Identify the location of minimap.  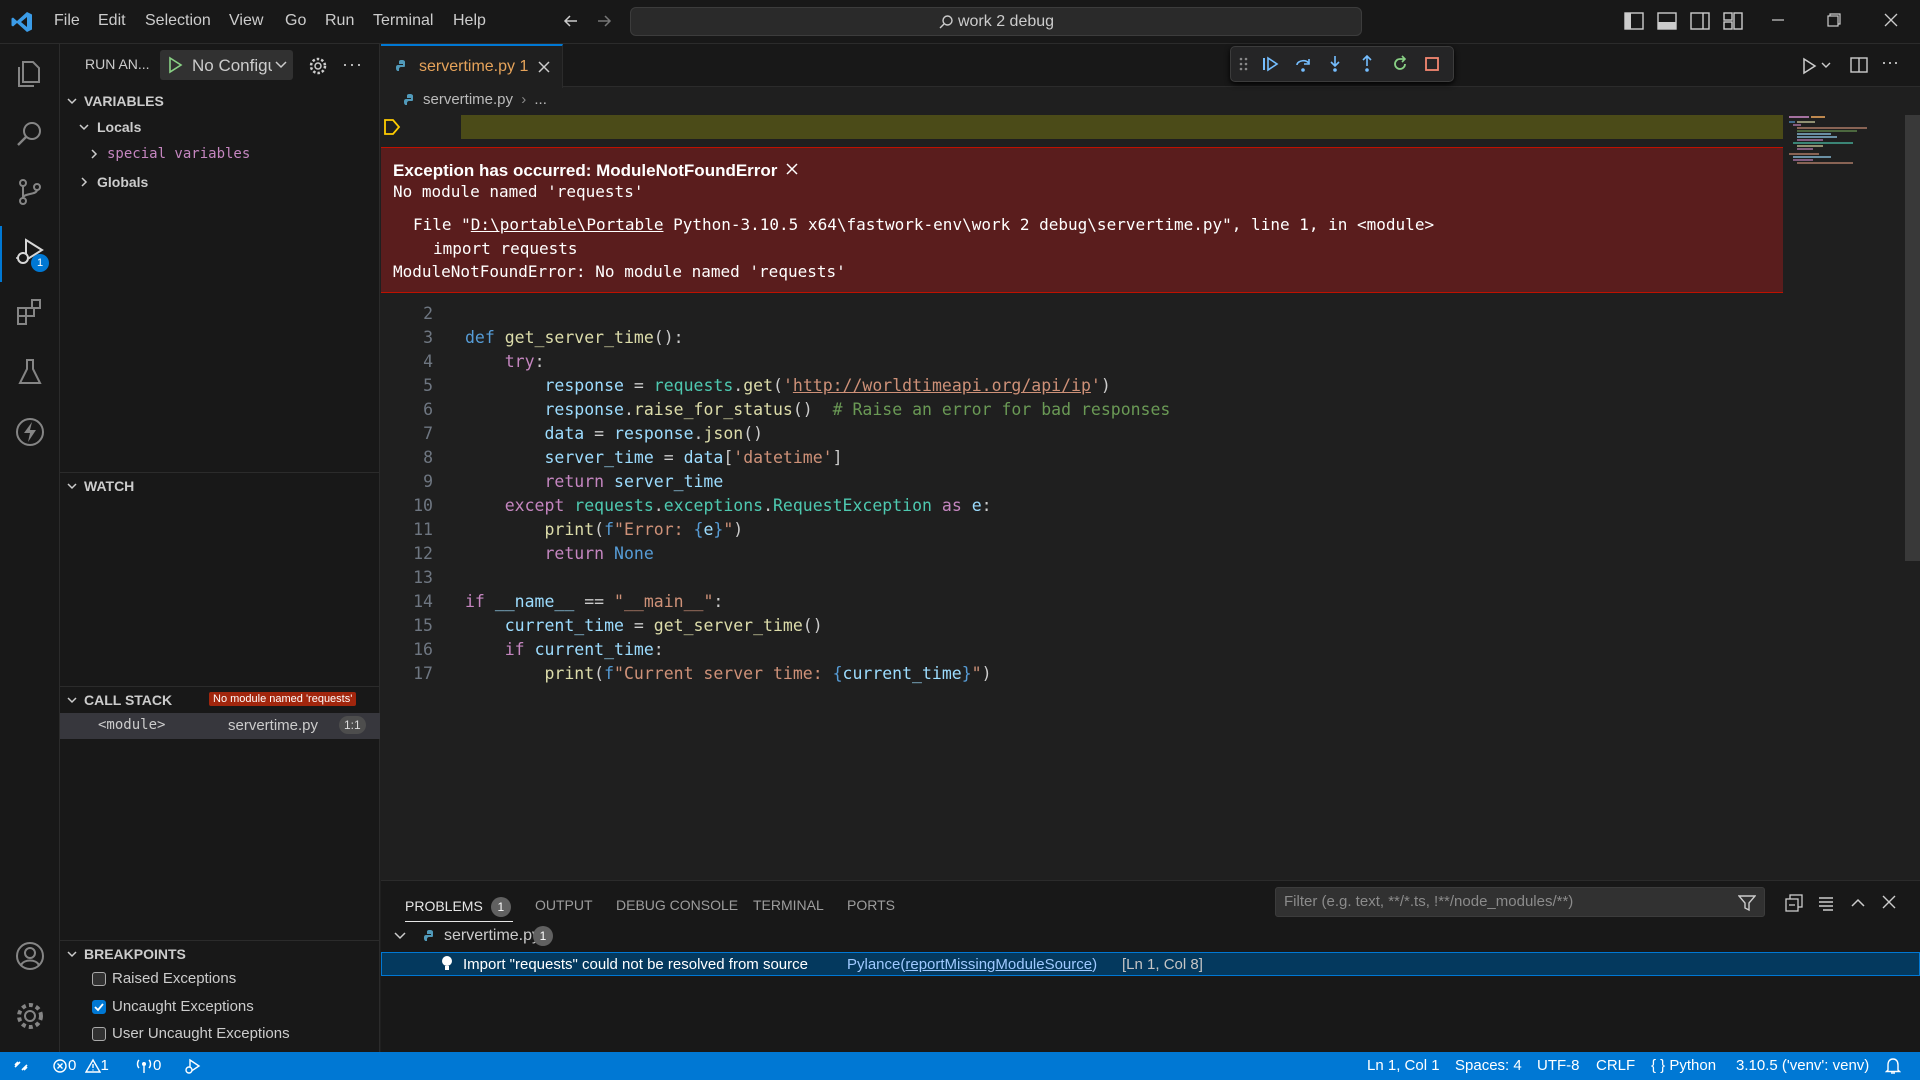
(1843, 464).